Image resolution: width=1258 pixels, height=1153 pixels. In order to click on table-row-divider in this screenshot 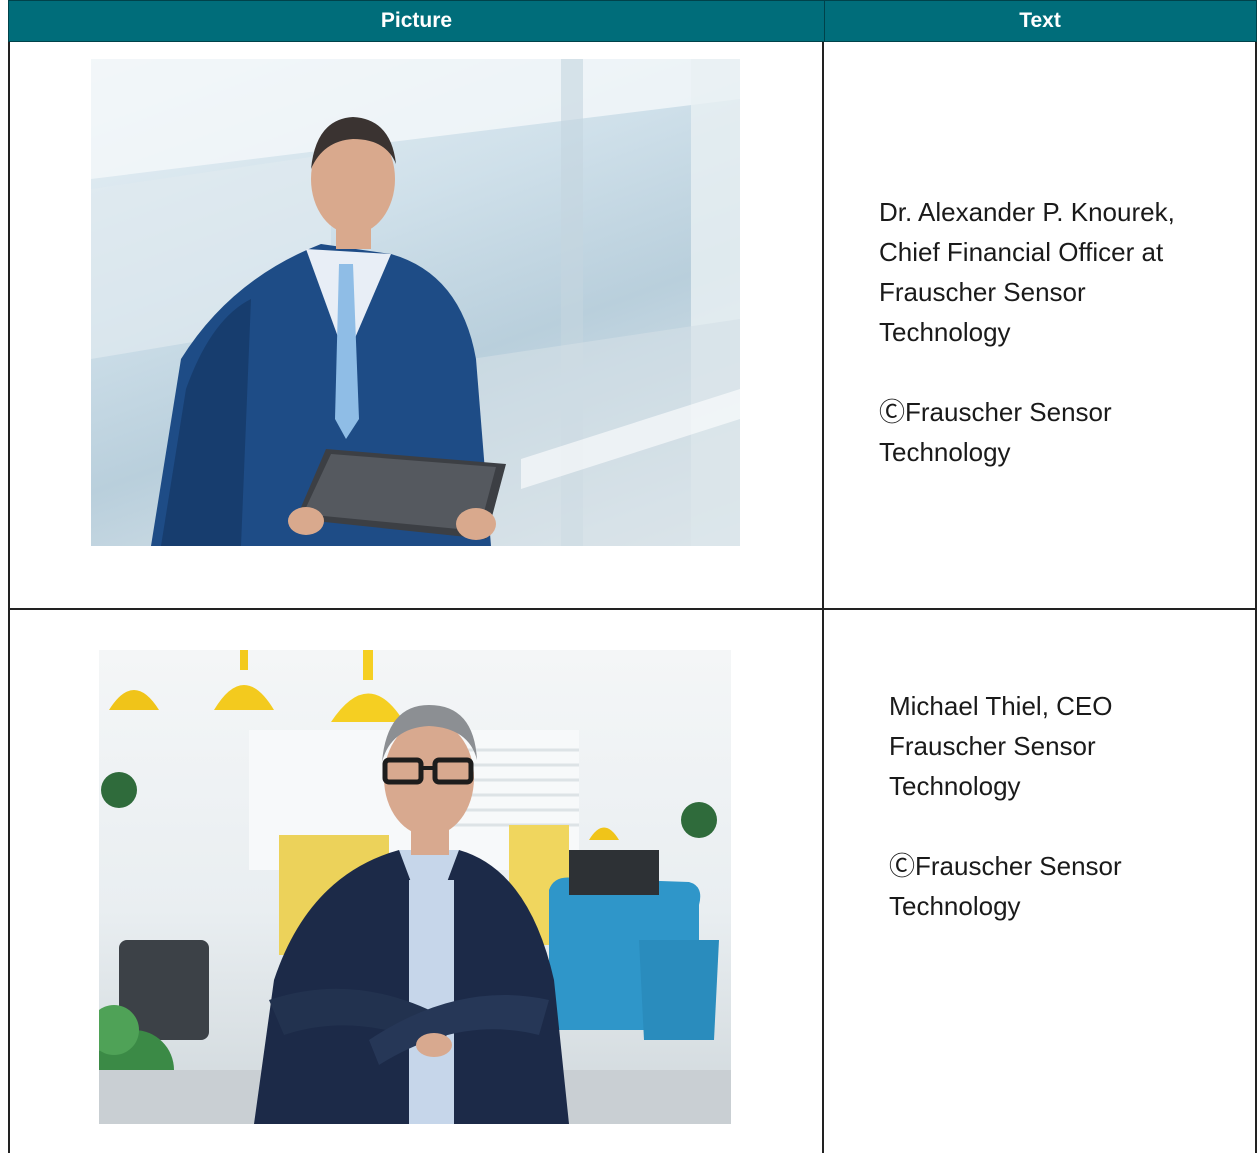, I will do `click(632, 609)`.